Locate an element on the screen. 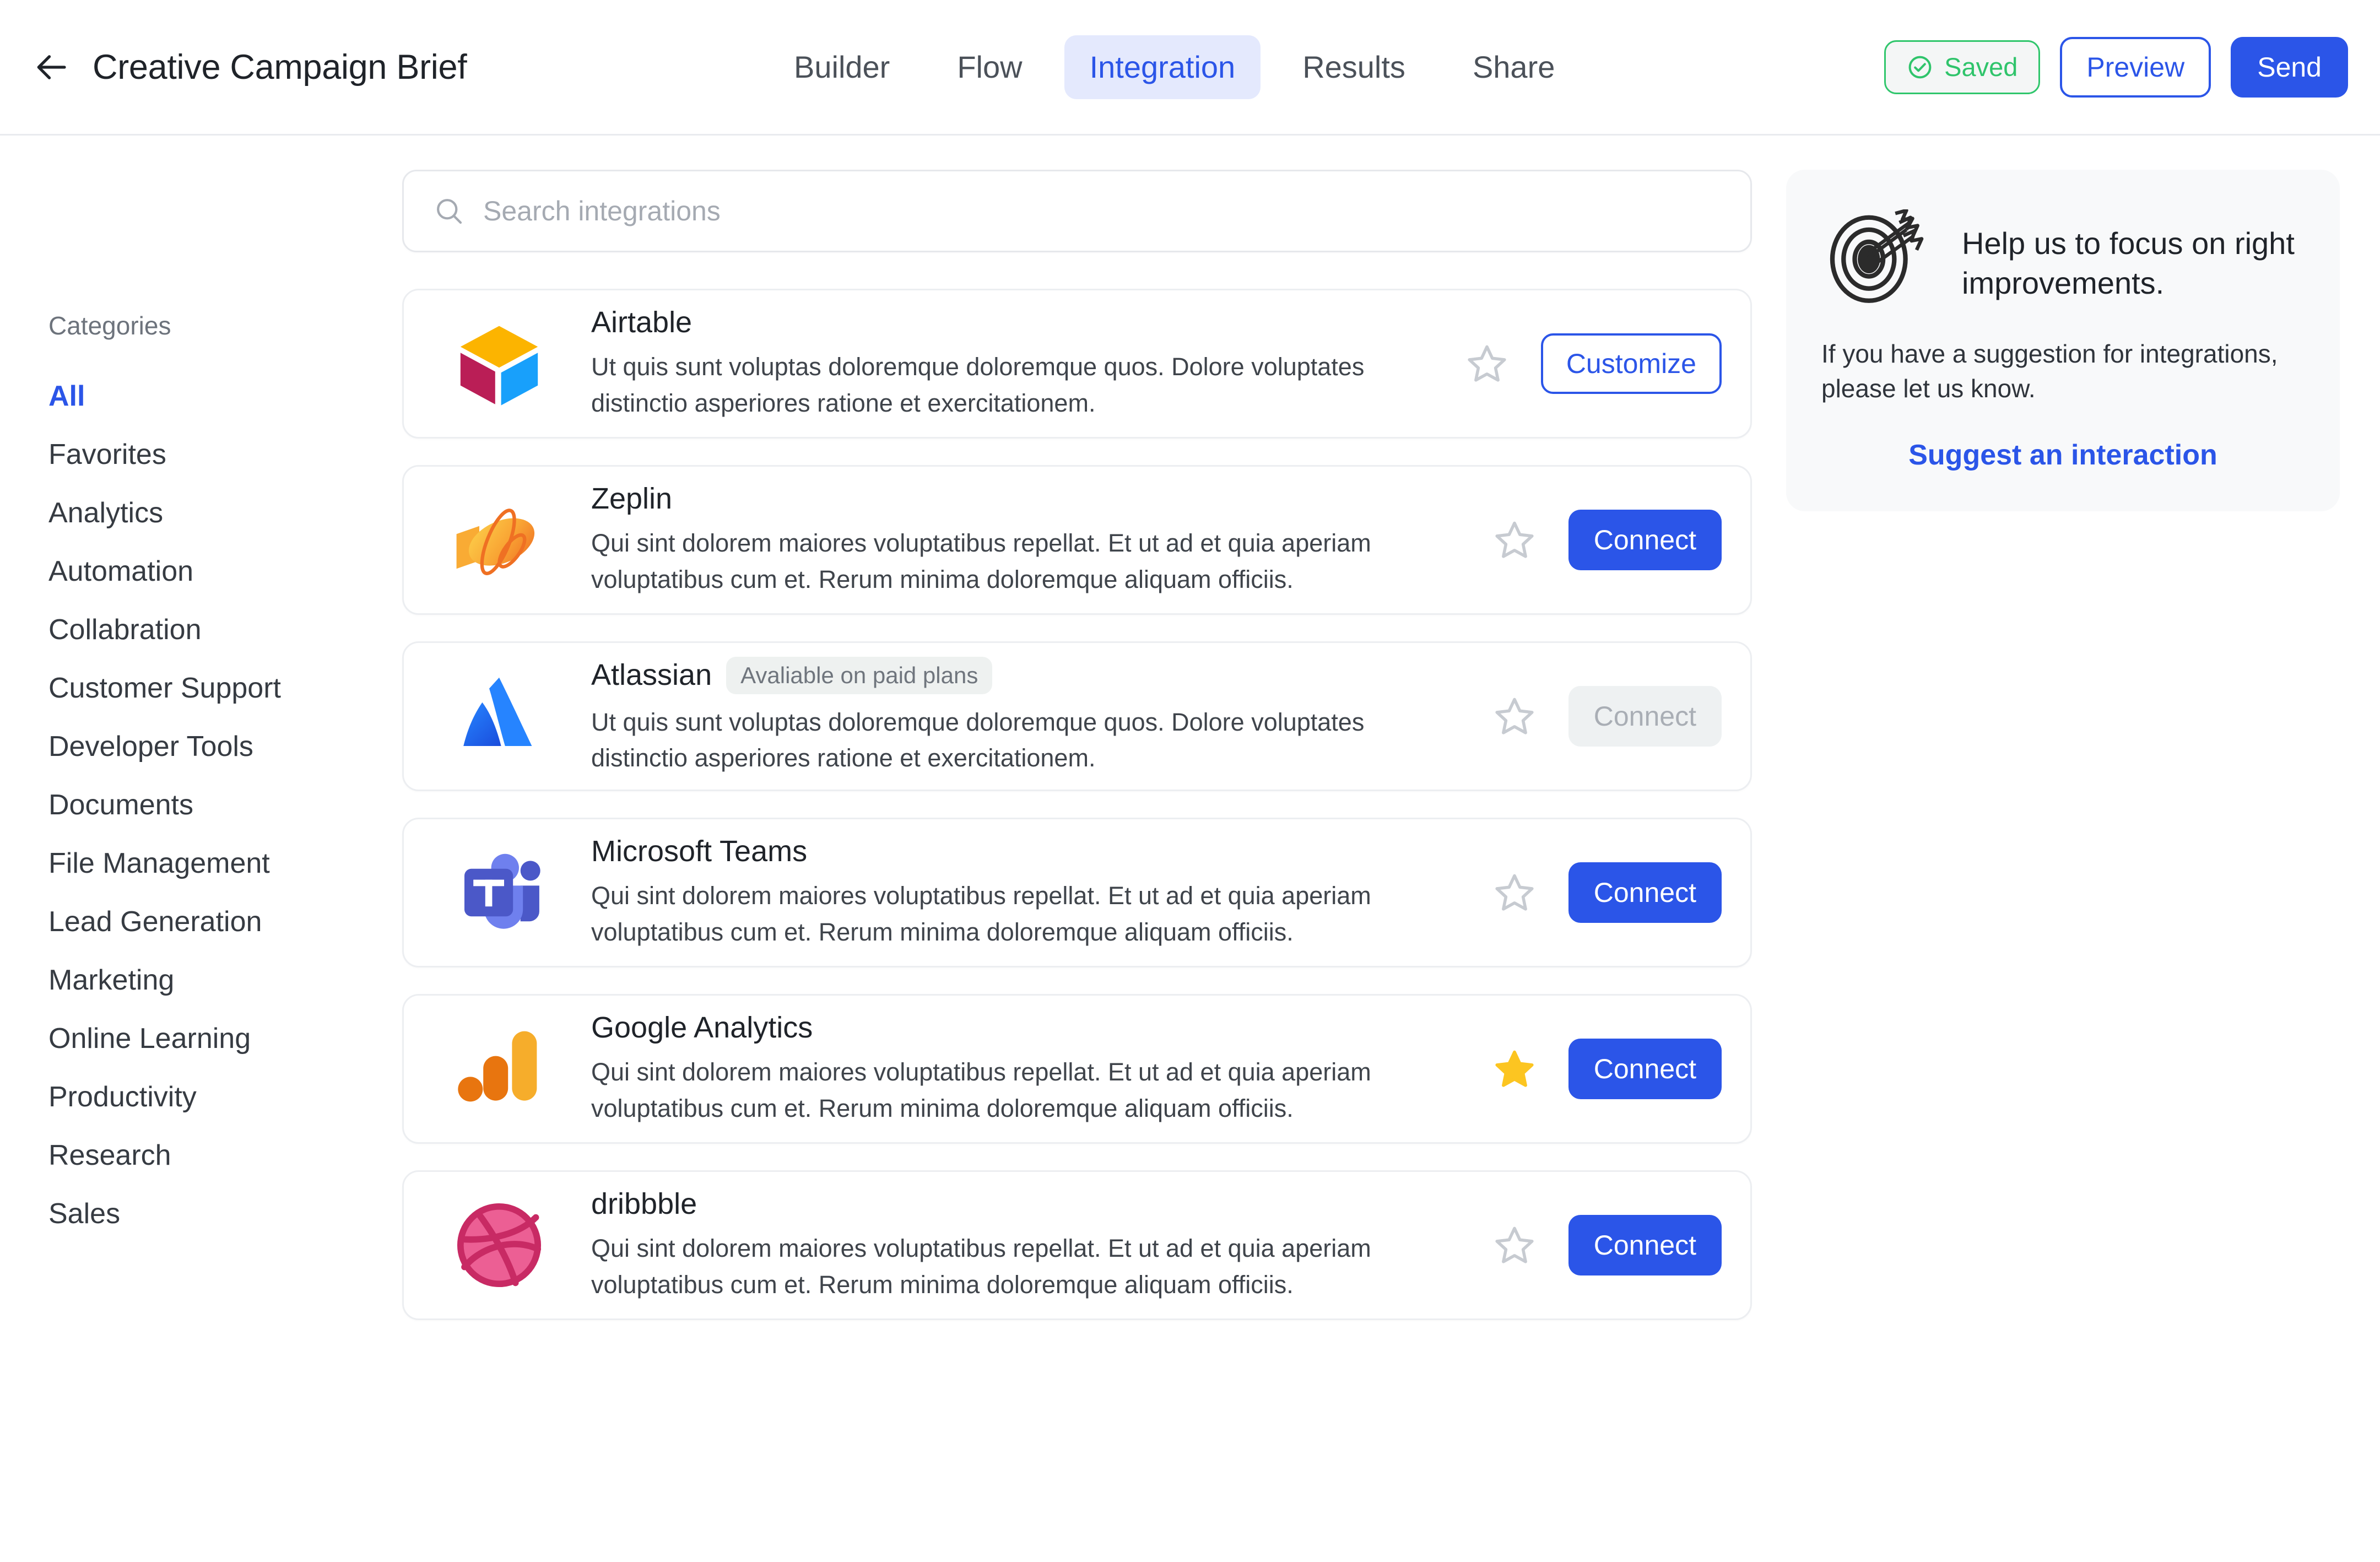  card-actions: Customize is located at coordinates (1593, 363).